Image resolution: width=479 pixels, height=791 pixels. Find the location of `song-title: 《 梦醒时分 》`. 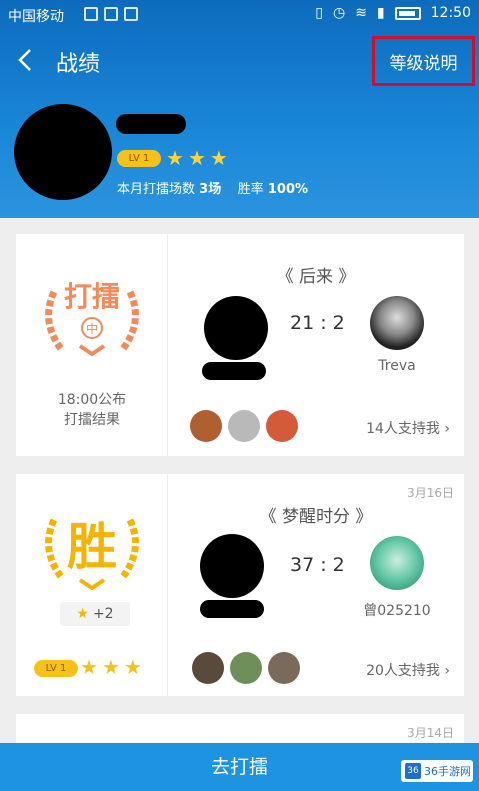

song-title: 《 梦醒时分 》 is located at coordinates (316, 517).